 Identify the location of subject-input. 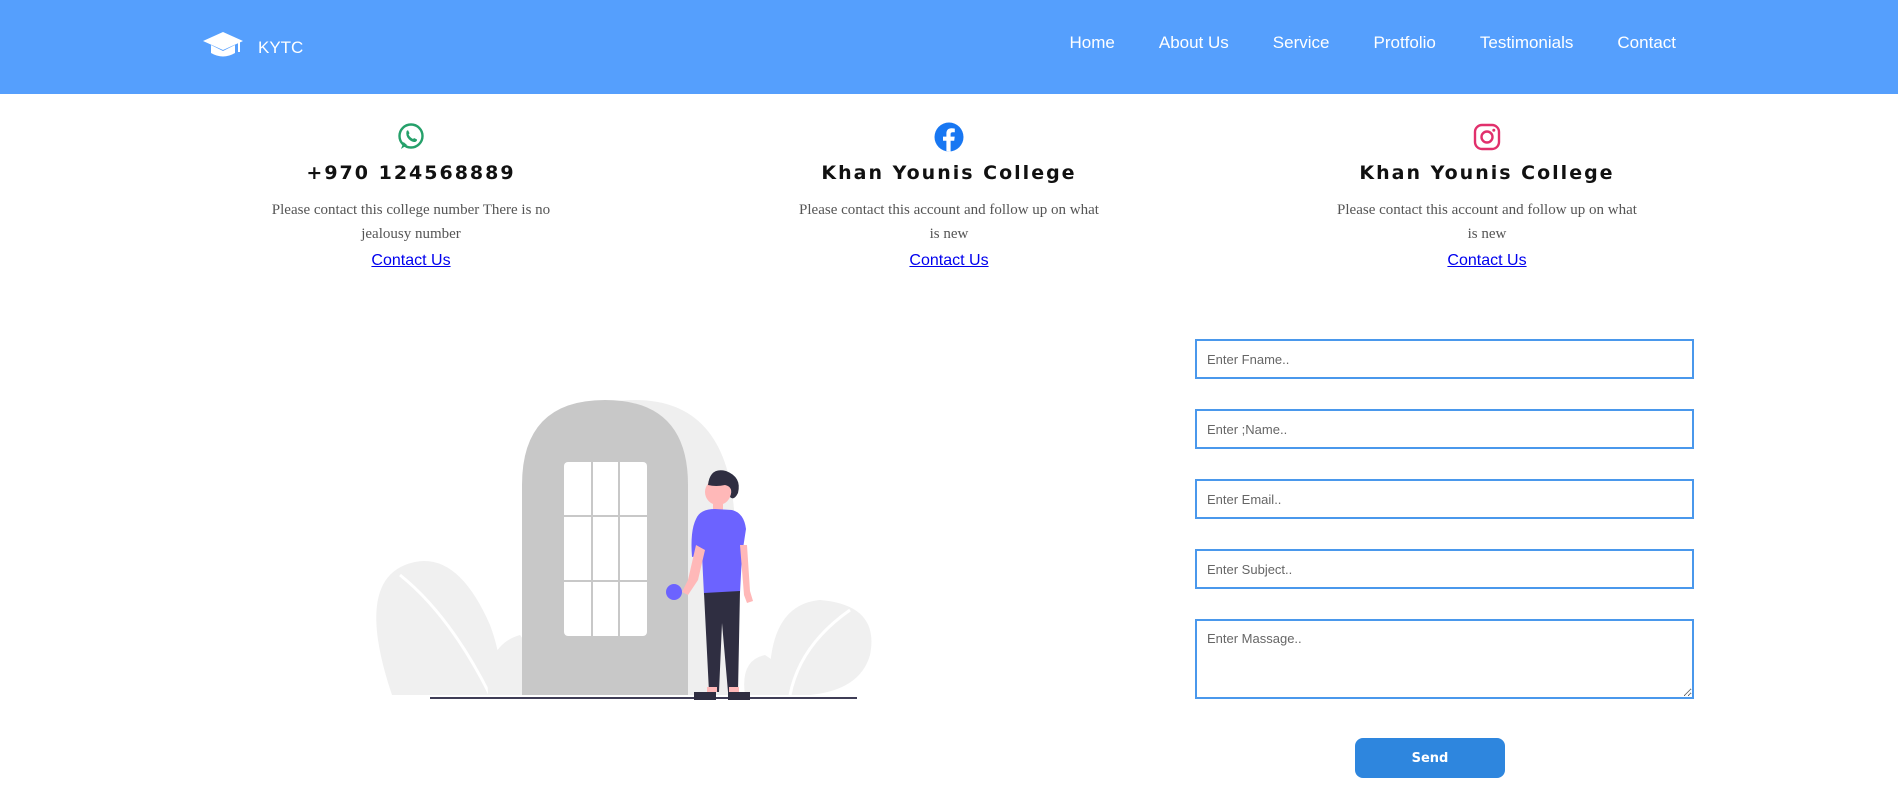
(1444, 569).